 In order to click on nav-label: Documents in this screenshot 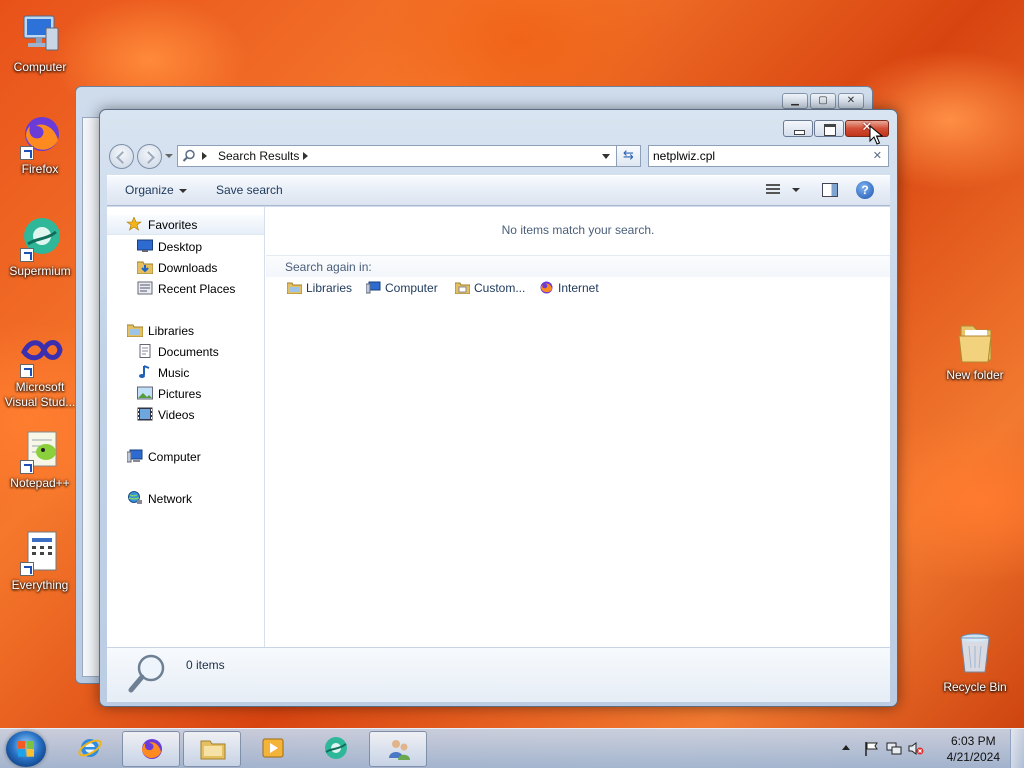, I will do `click(188, 352)`.